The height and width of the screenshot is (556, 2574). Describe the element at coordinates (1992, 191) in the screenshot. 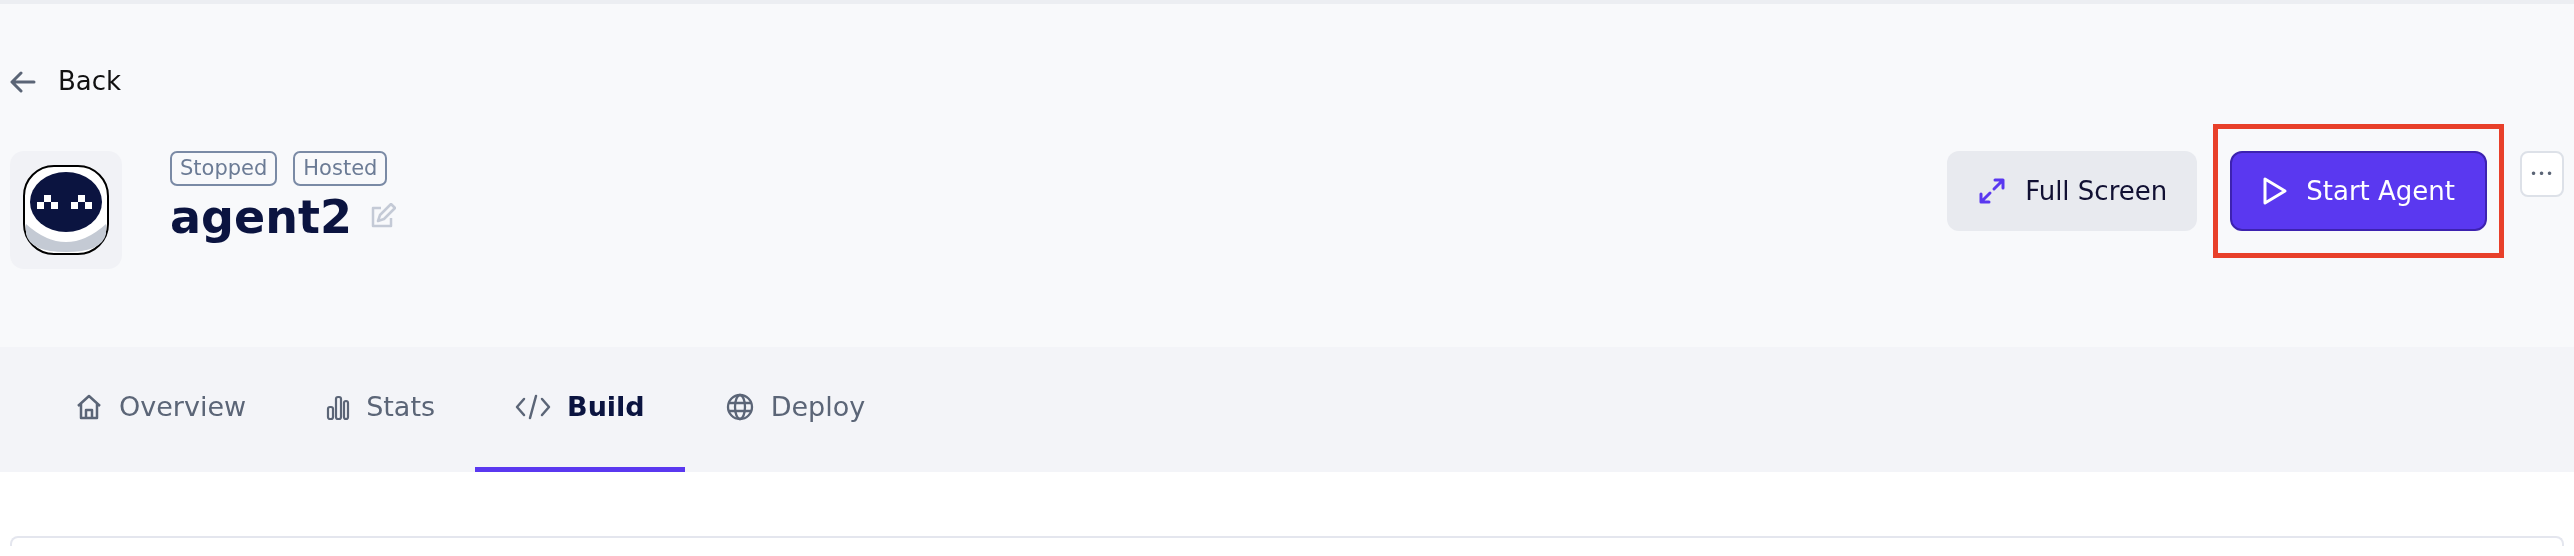

I see `expand-icon` at that location.